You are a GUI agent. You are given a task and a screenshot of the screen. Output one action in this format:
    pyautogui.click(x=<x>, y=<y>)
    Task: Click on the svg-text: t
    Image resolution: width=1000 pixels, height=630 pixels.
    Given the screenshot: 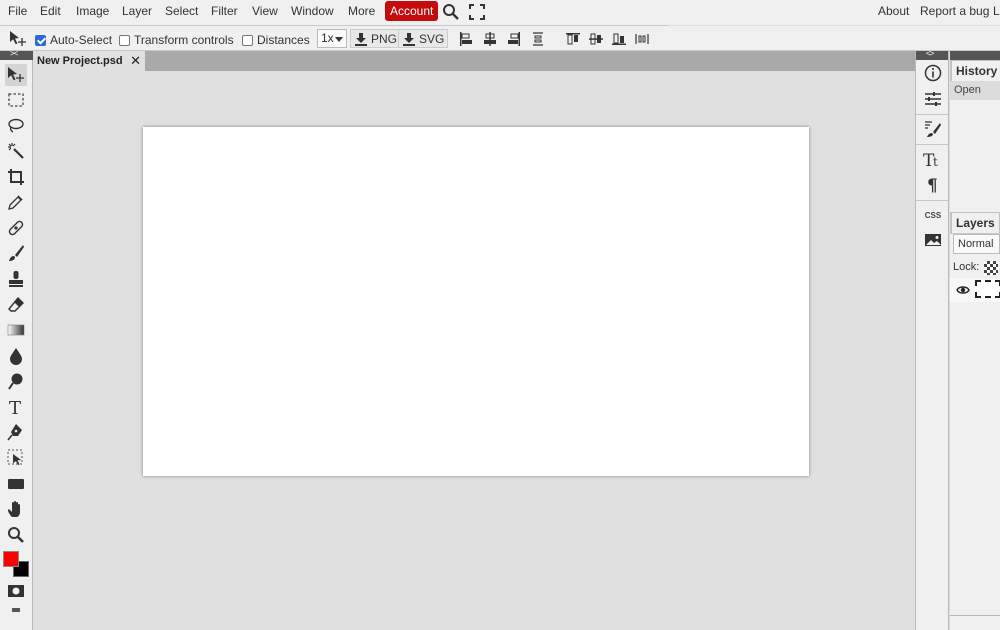 What is the action you would take?
    pyautogui.click(x=935, y=161)
    